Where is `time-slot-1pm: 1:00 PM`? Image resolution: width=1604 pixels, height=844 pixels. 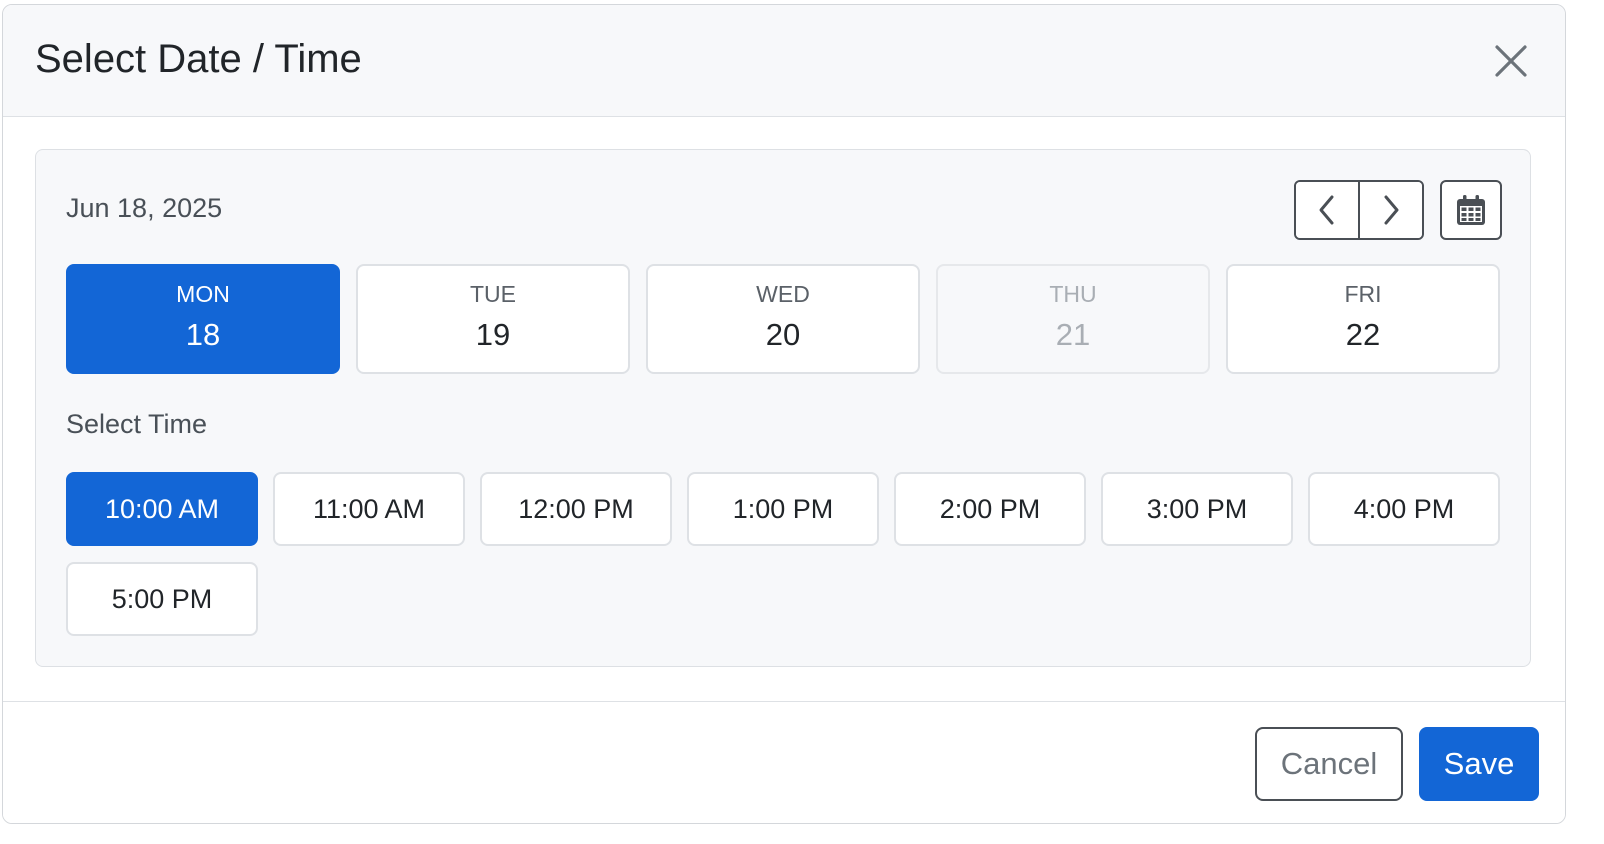 time-slot-1pm: 1:00 PM is located at coordinates (783, 509).